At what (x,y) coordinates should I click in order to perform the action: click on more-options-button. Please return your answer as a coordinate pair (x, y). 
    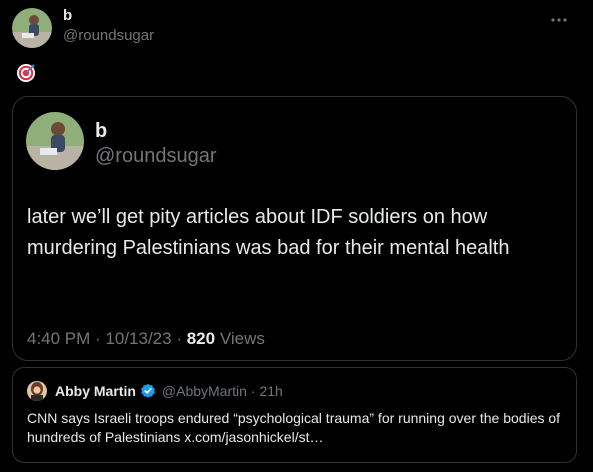
    Looking at the image, I should click on (559, 20).